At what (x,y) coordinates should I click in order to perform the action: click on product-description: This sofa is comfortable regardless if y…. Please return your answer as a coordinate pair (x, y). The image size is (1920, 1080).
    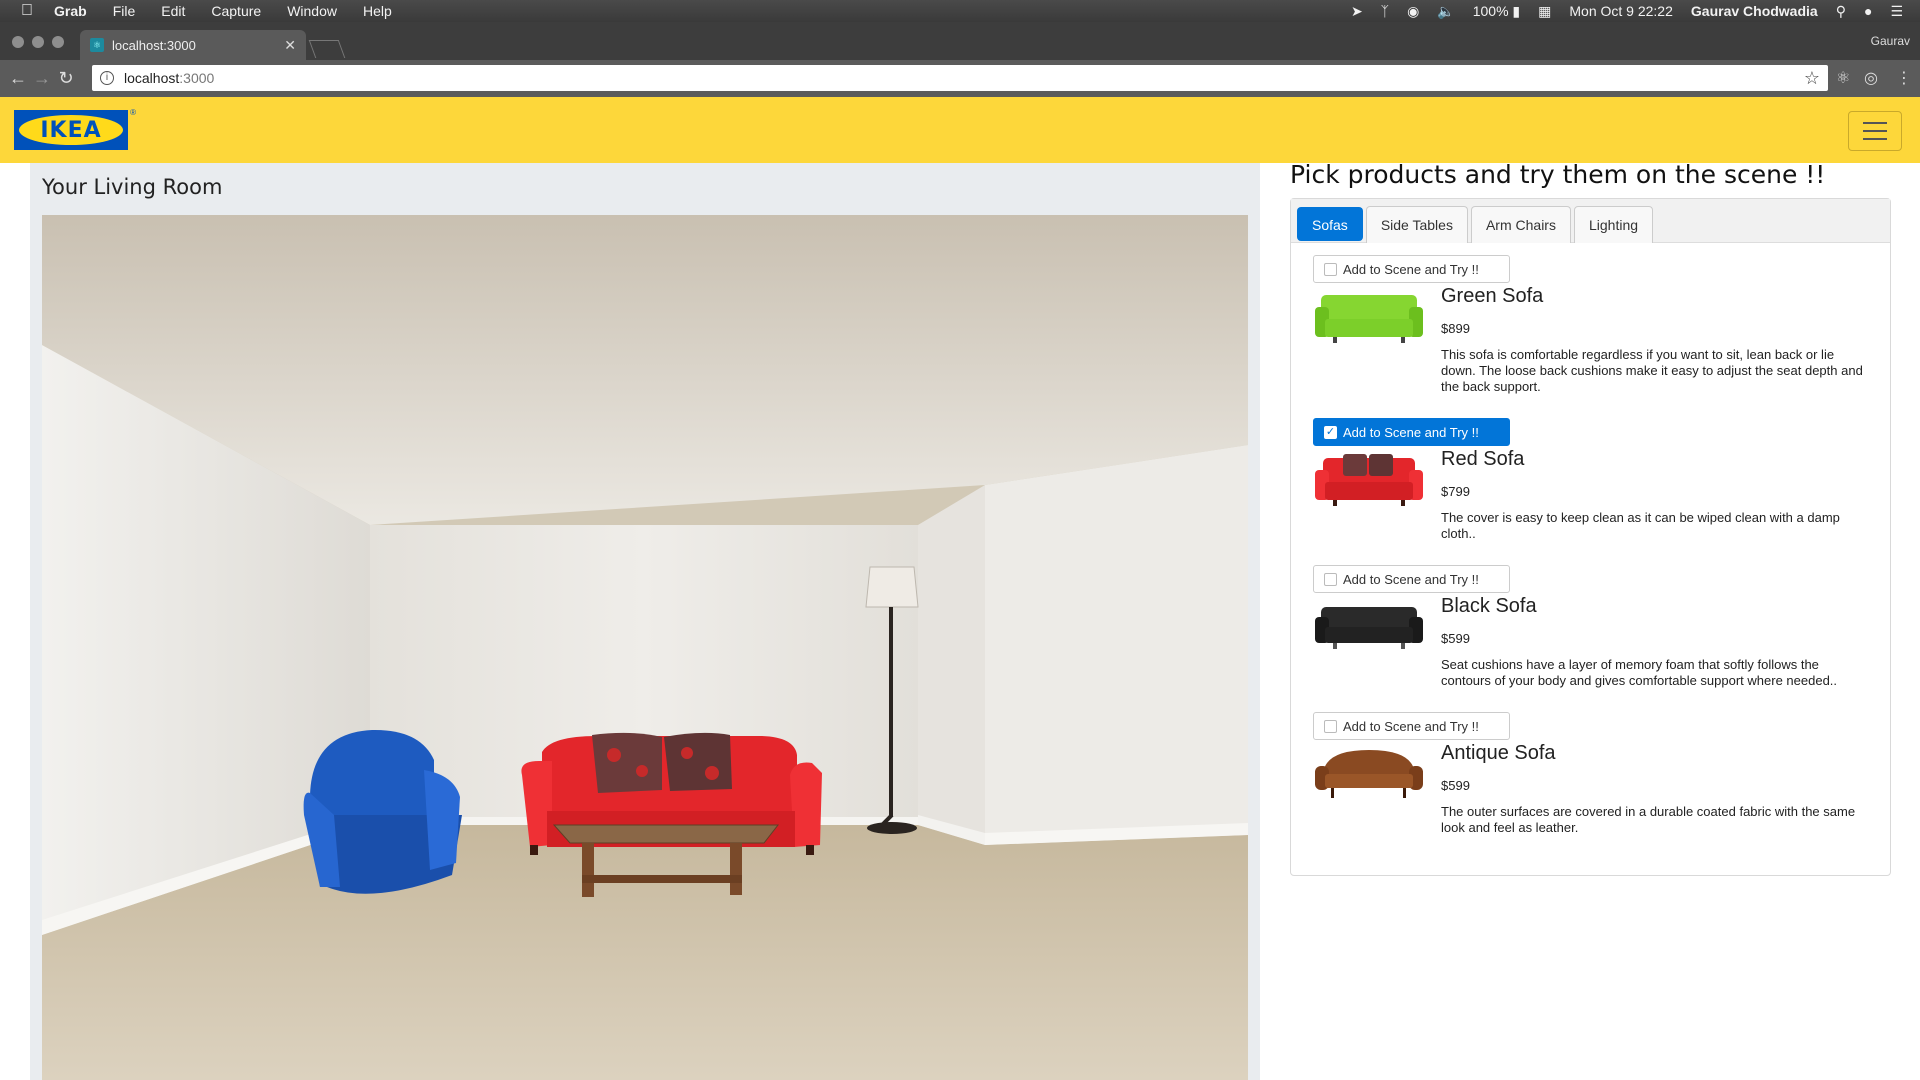
    Looking at the image, I should click on (1652, 370).